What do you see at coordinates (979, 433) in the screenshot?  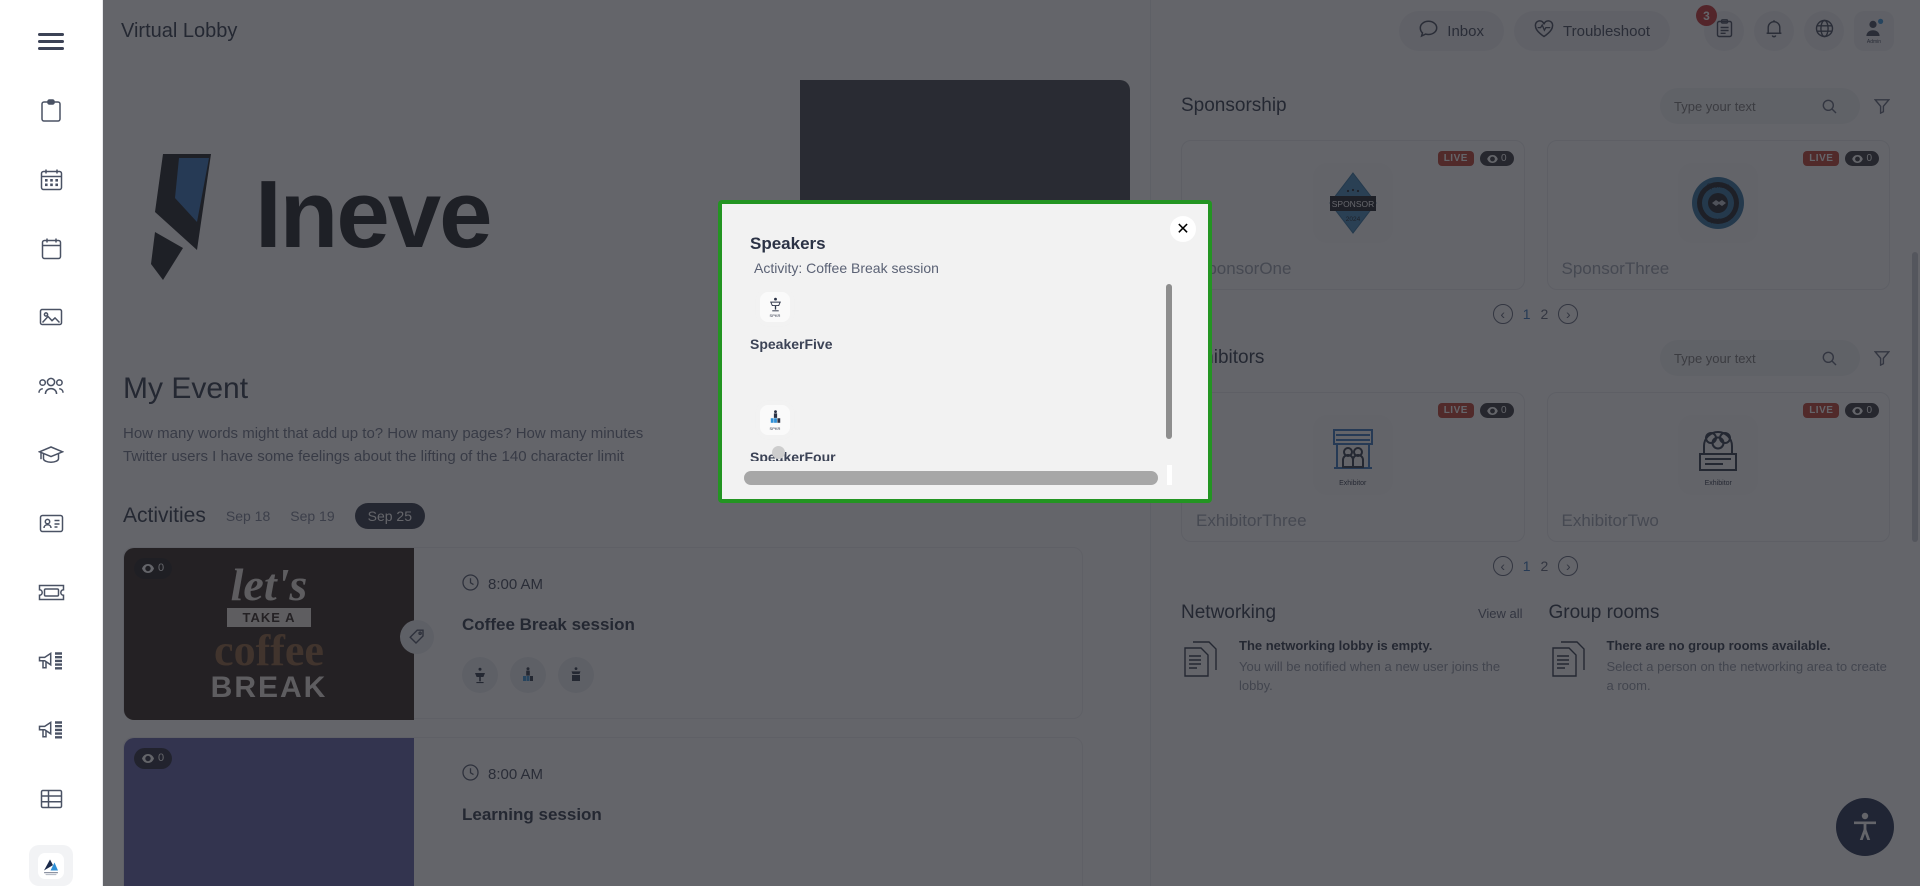 I see `speaker-list-item: SPKR SpeakerFour` at bounding box center [979, 433].